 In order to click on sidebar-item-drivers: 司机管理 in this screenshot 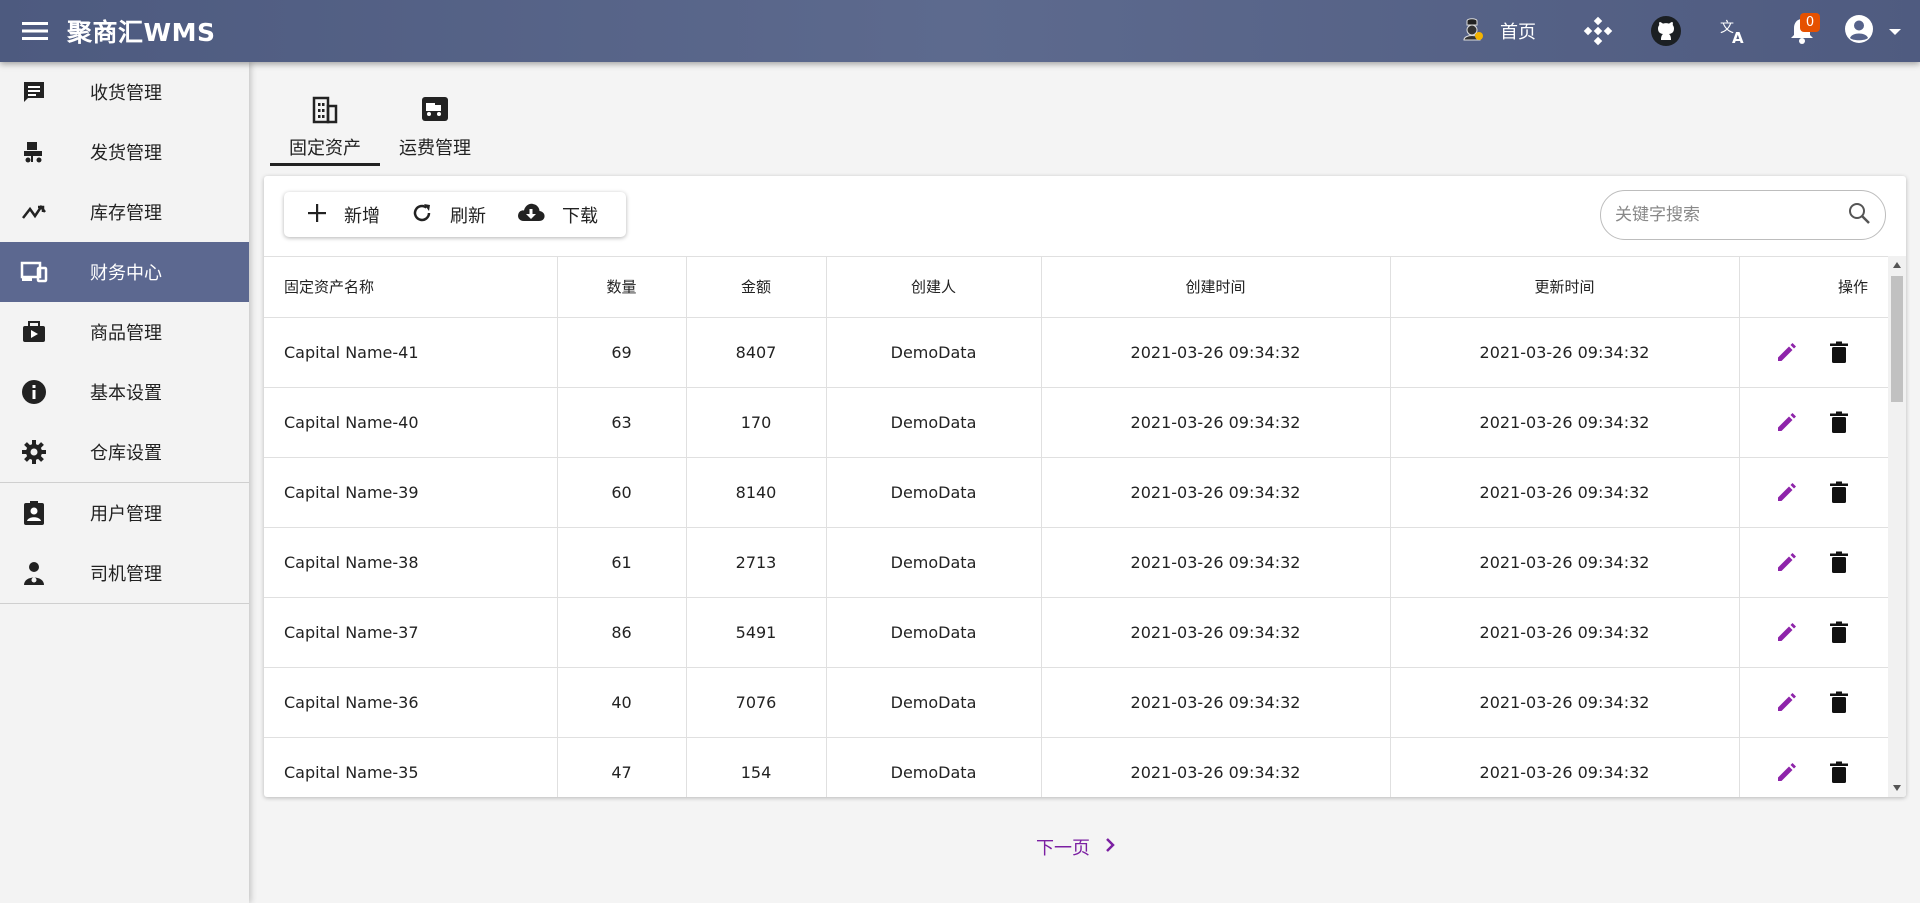, I will do `click(124, 573)`.